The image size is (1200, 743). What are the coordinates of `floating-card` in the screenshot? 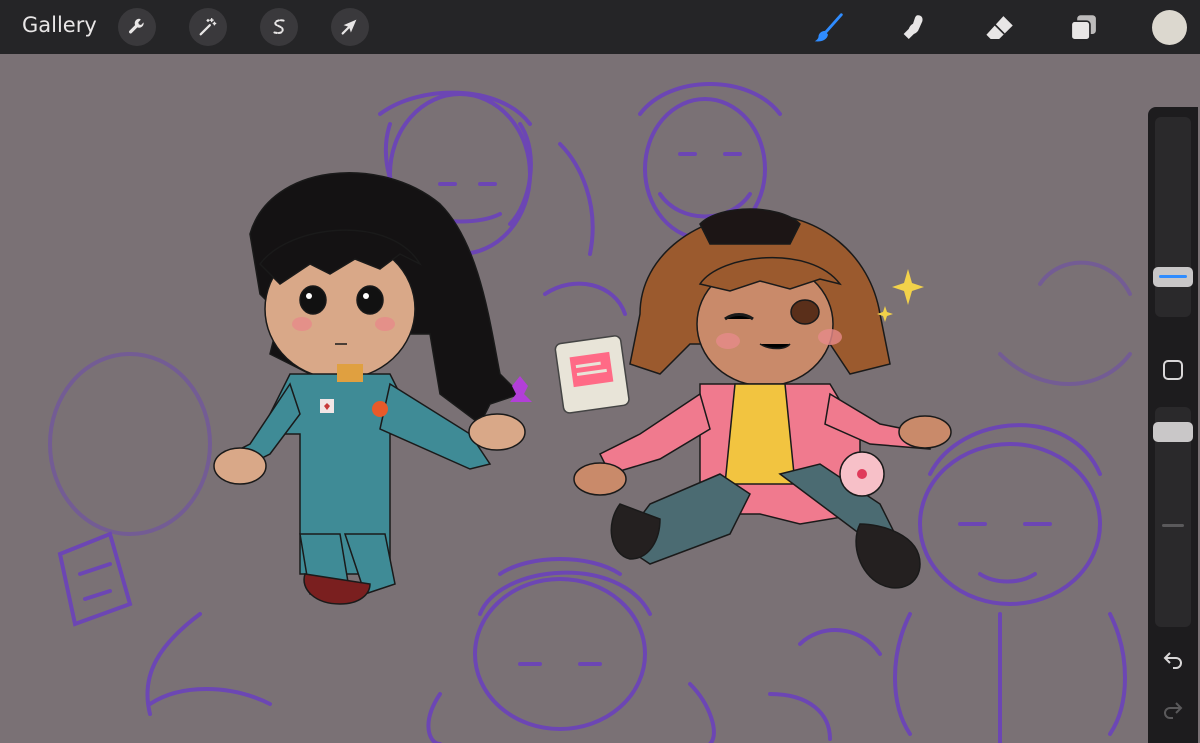 It's located at (592, 374).